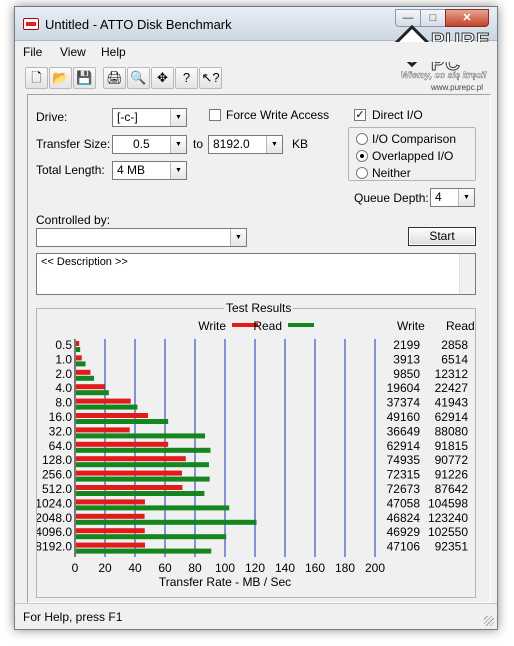  What do you see at coordinates (31, 24) in the screenshot?
I see `atto-app-icon` at bounding box center [31, 24].